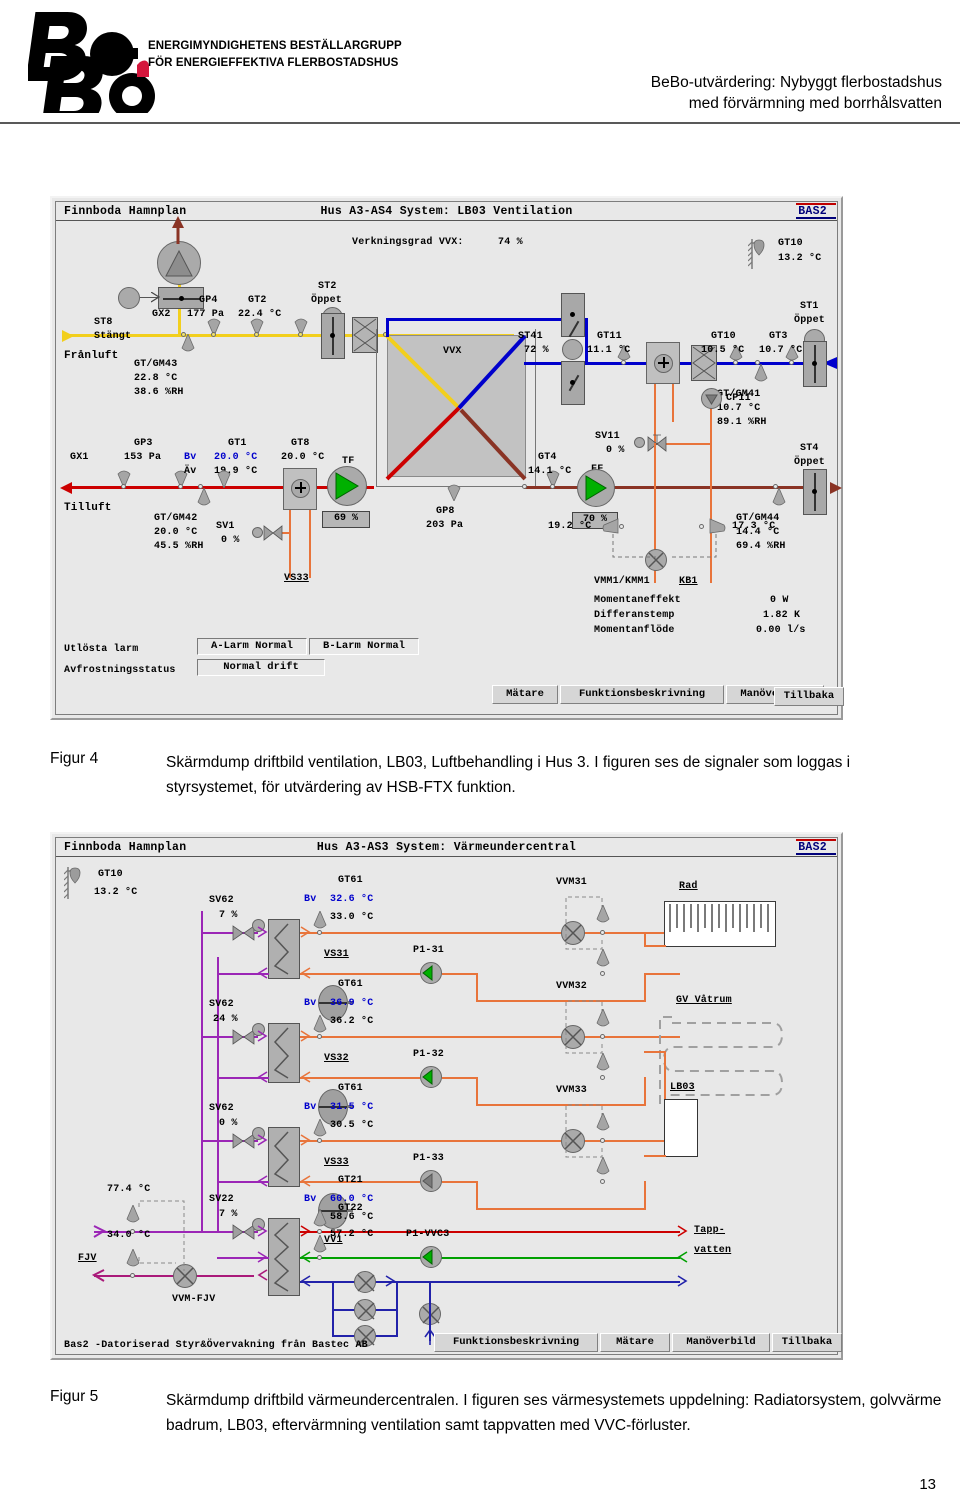  What do you see at coordinates (156, 364) in the screenshot?
I see `gtgm43-label: GT/GM43` at bounding box center [156, 364].